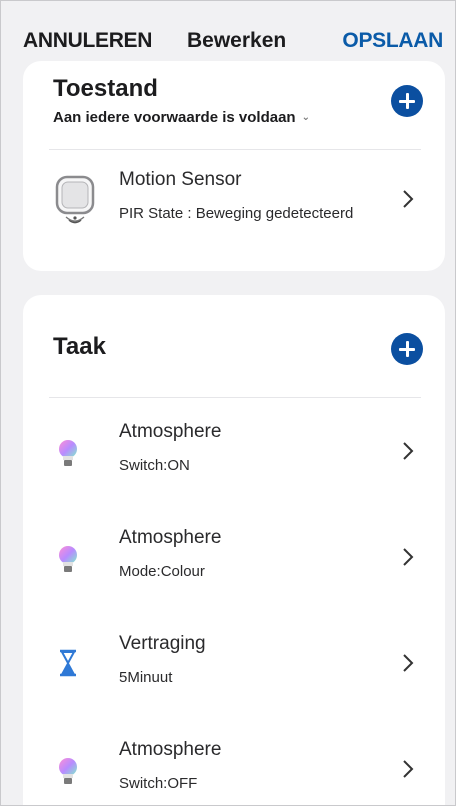 This screenshot has width=456, height=806. What do you see at coordinates (236, 213) in the screenshot?
I see `device-detail: PIR State : Beweging gedetecteerd` at bounding box center [236, 213].